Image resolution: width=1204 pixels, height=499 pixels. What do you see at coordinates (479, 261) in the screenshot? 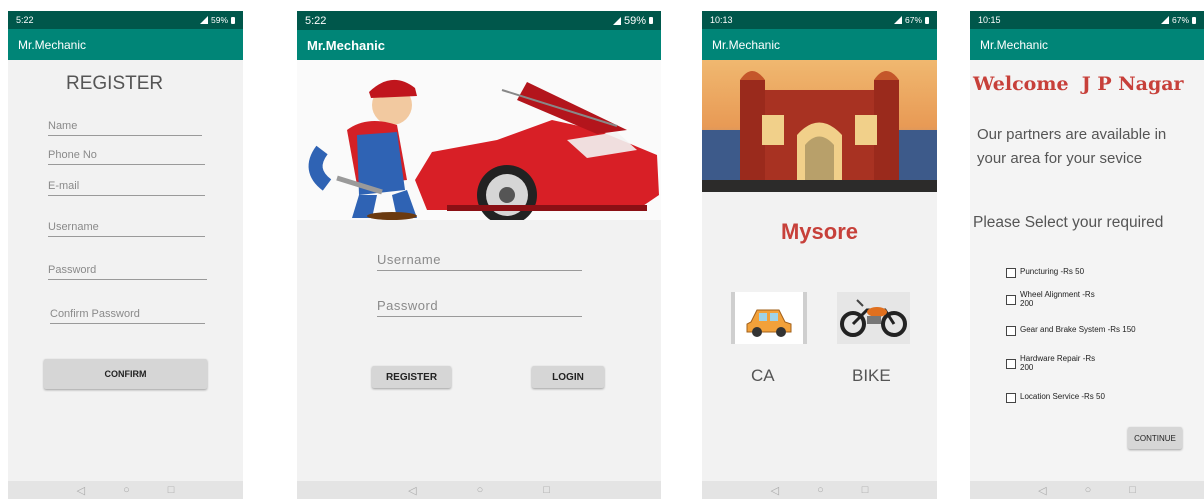
I see `username-input: Username` at bounding box center [479, 261].